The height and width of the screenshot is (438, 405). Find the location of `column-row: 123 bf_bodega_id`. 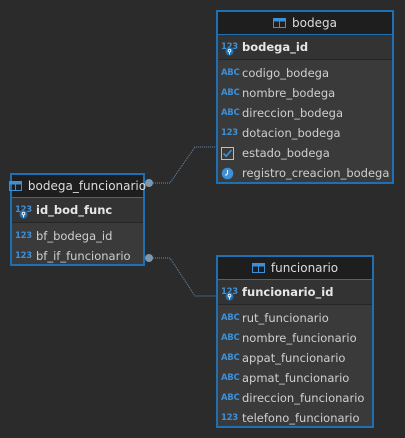

column-row: 123 bf_bodega_id is located at coordinates (77, 236).